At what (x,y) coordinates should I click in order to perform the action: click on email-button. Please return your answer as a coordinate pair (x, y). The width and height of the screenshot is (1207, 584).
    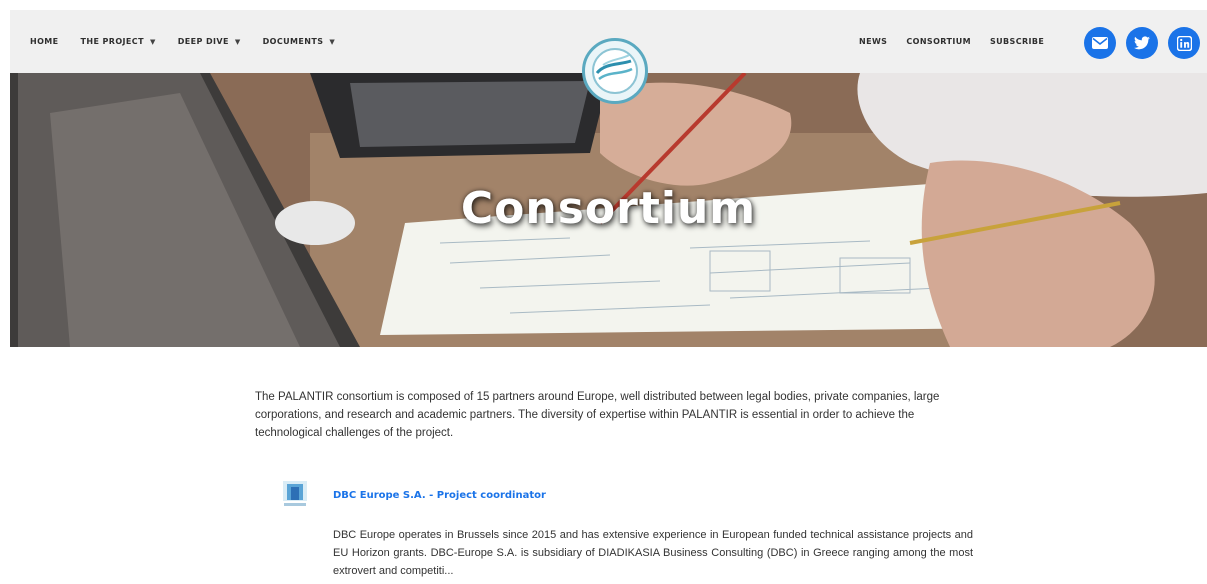
    Looking at the image, I should click on (1100, 43).